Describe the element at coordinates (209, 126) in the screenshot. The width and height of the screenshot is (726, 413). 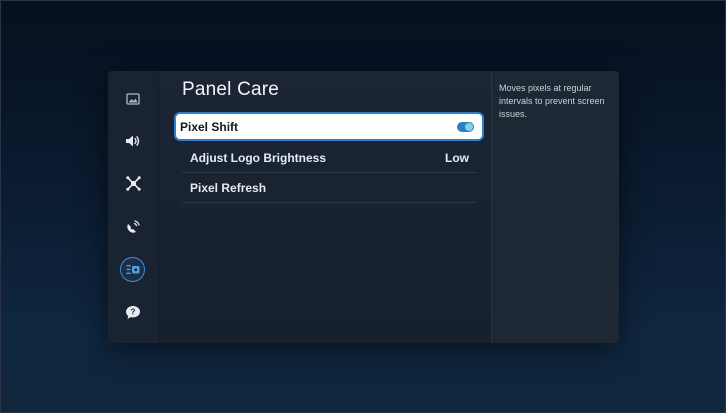
I see `menu-item-label: Pixel Shift` at that location.